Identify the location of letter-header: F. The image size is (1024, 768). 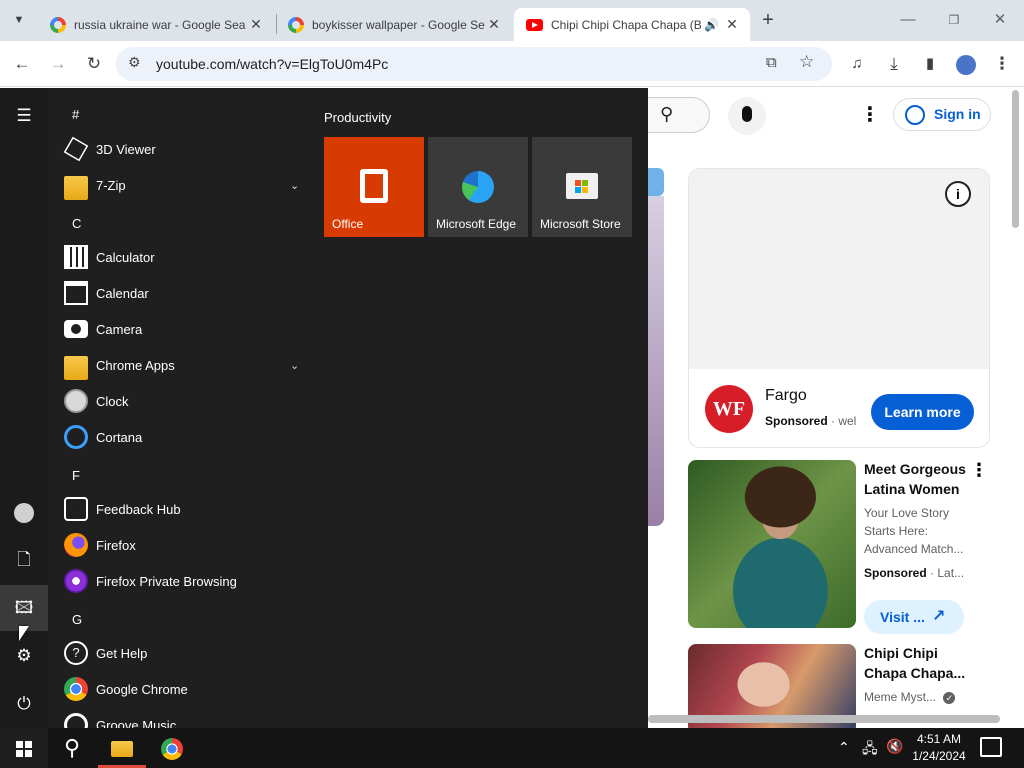
(76, 475).